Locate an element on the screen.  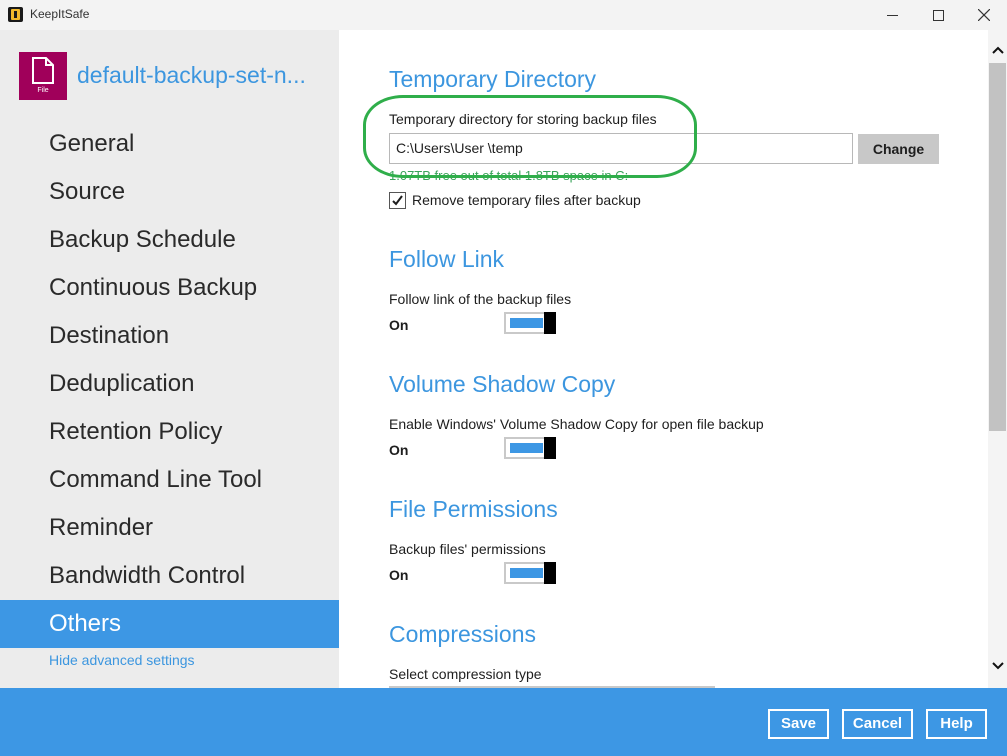
sidebar-item-reminder: Reminder is located at coordinates (169, 528).